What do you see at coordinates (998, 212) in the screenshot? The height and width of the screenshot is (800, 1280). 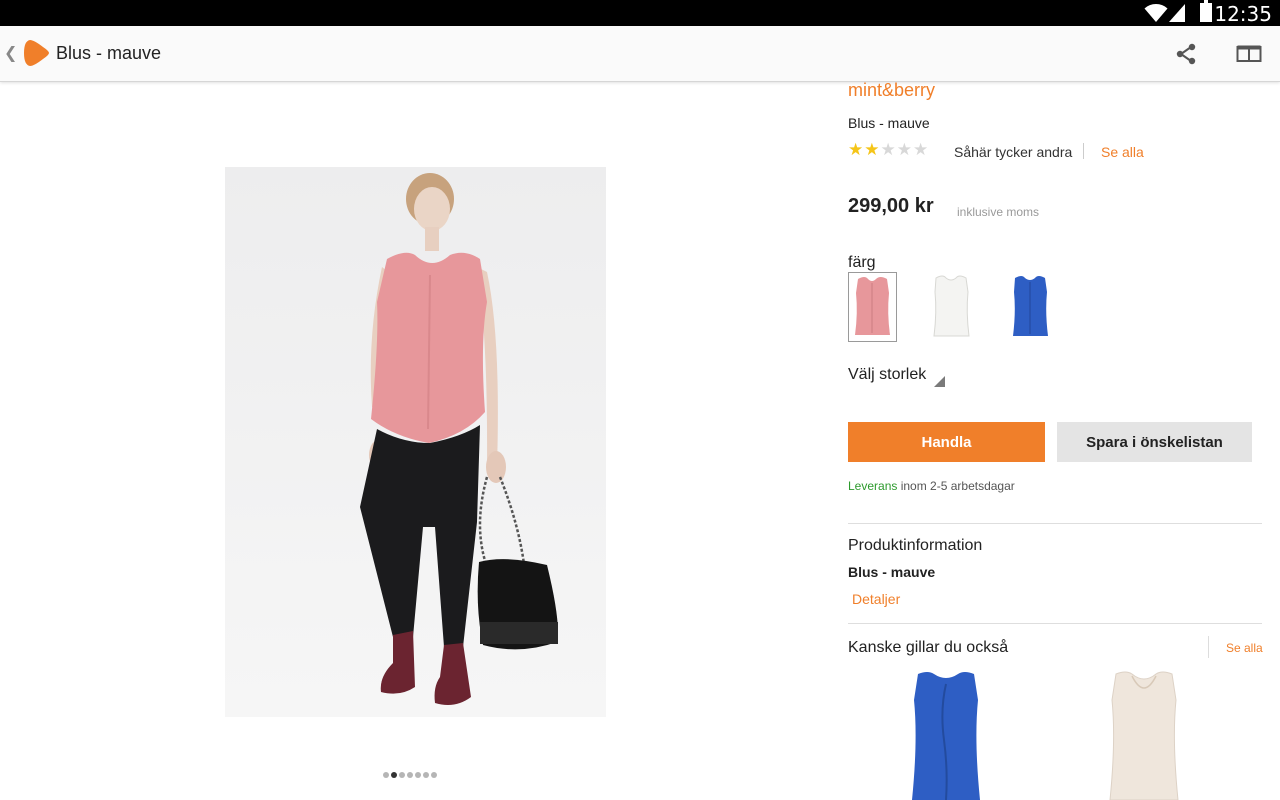 I see `vat-note: inklusive moms` at bounding box center [998, 212].